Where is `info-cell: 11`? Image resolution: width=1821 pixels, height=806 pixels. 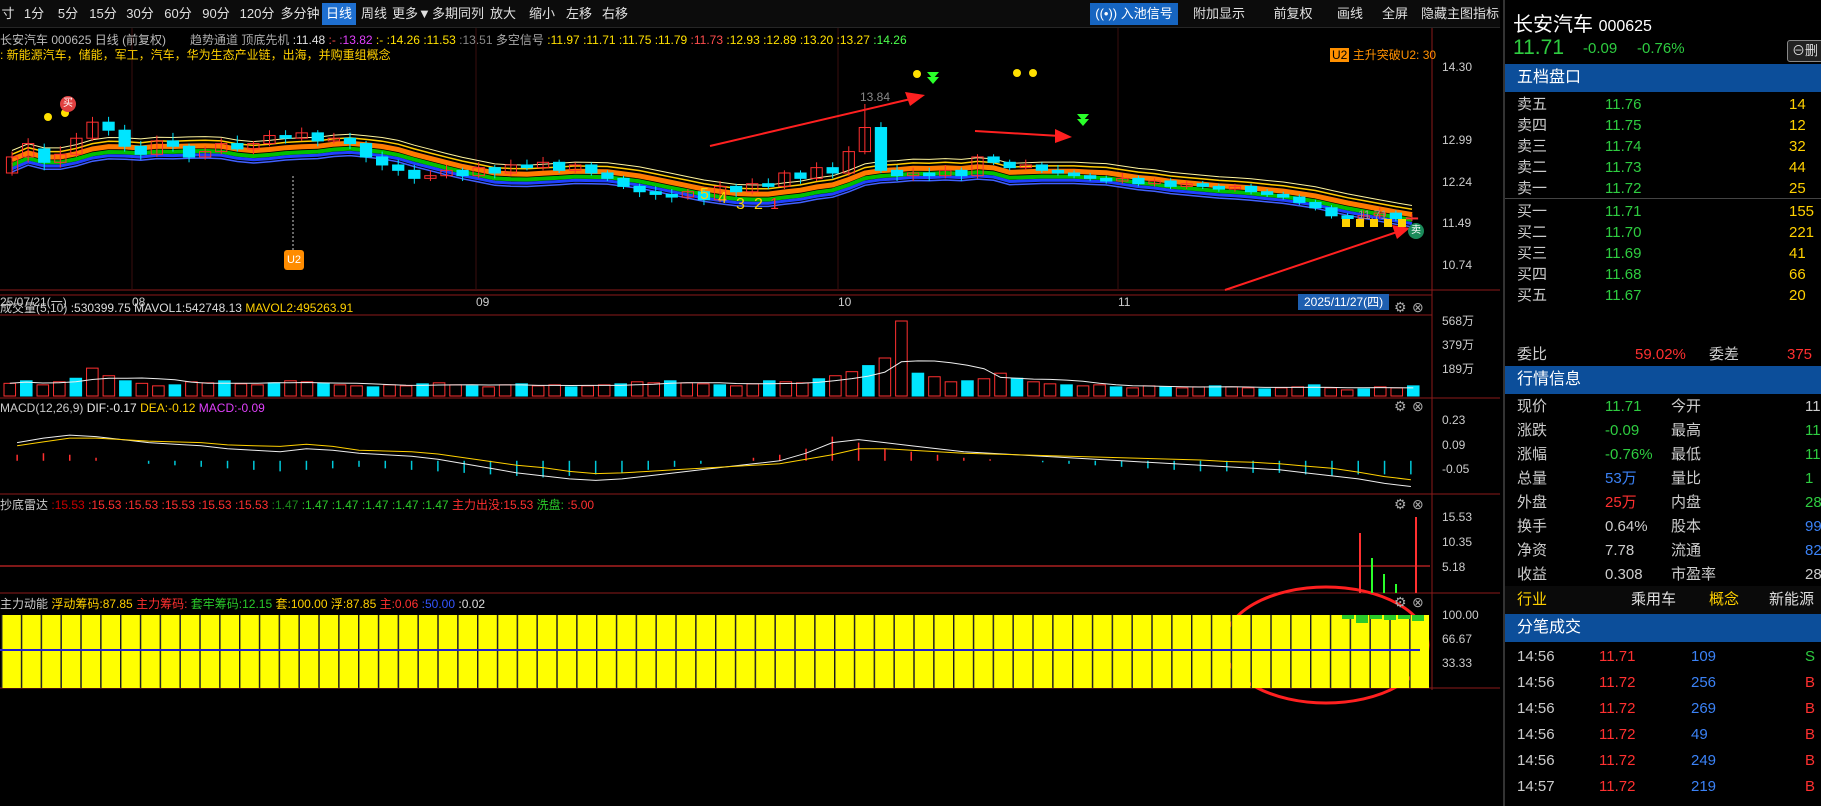
info-cell: 11 is located at coordinates (1813, 406).